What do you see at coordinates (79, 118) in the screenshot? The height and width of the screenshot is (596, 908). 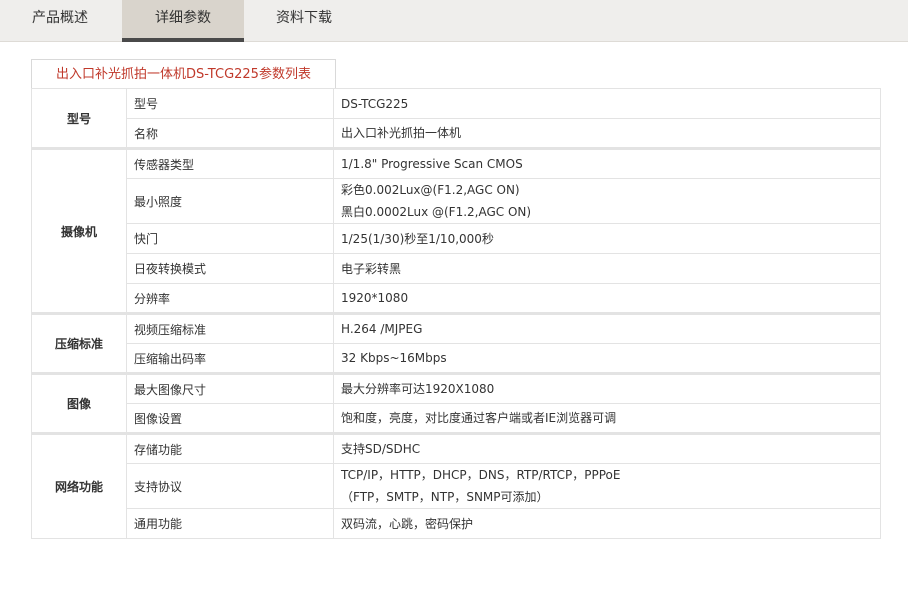 I see `spec-group-label: 型号` at bounding box center [79, 118].